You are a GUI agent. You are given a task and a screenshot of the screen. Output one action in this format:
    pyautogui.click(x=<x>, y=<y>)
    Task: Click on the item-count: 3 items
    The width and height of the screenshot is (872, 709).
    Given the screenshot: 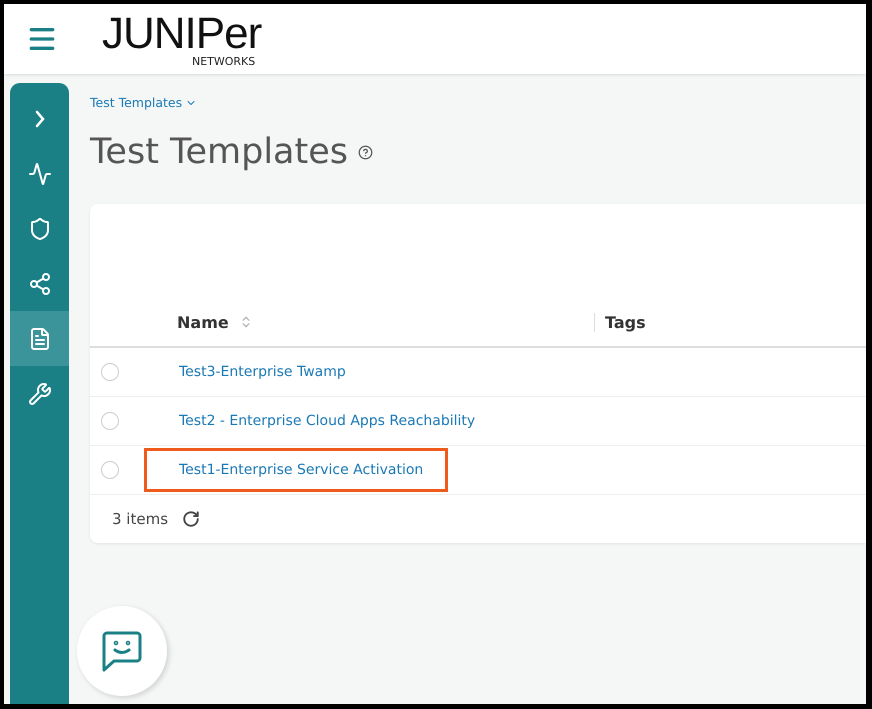 What is the action you would take?
    pyautogui.click(x=140, y=519)
    